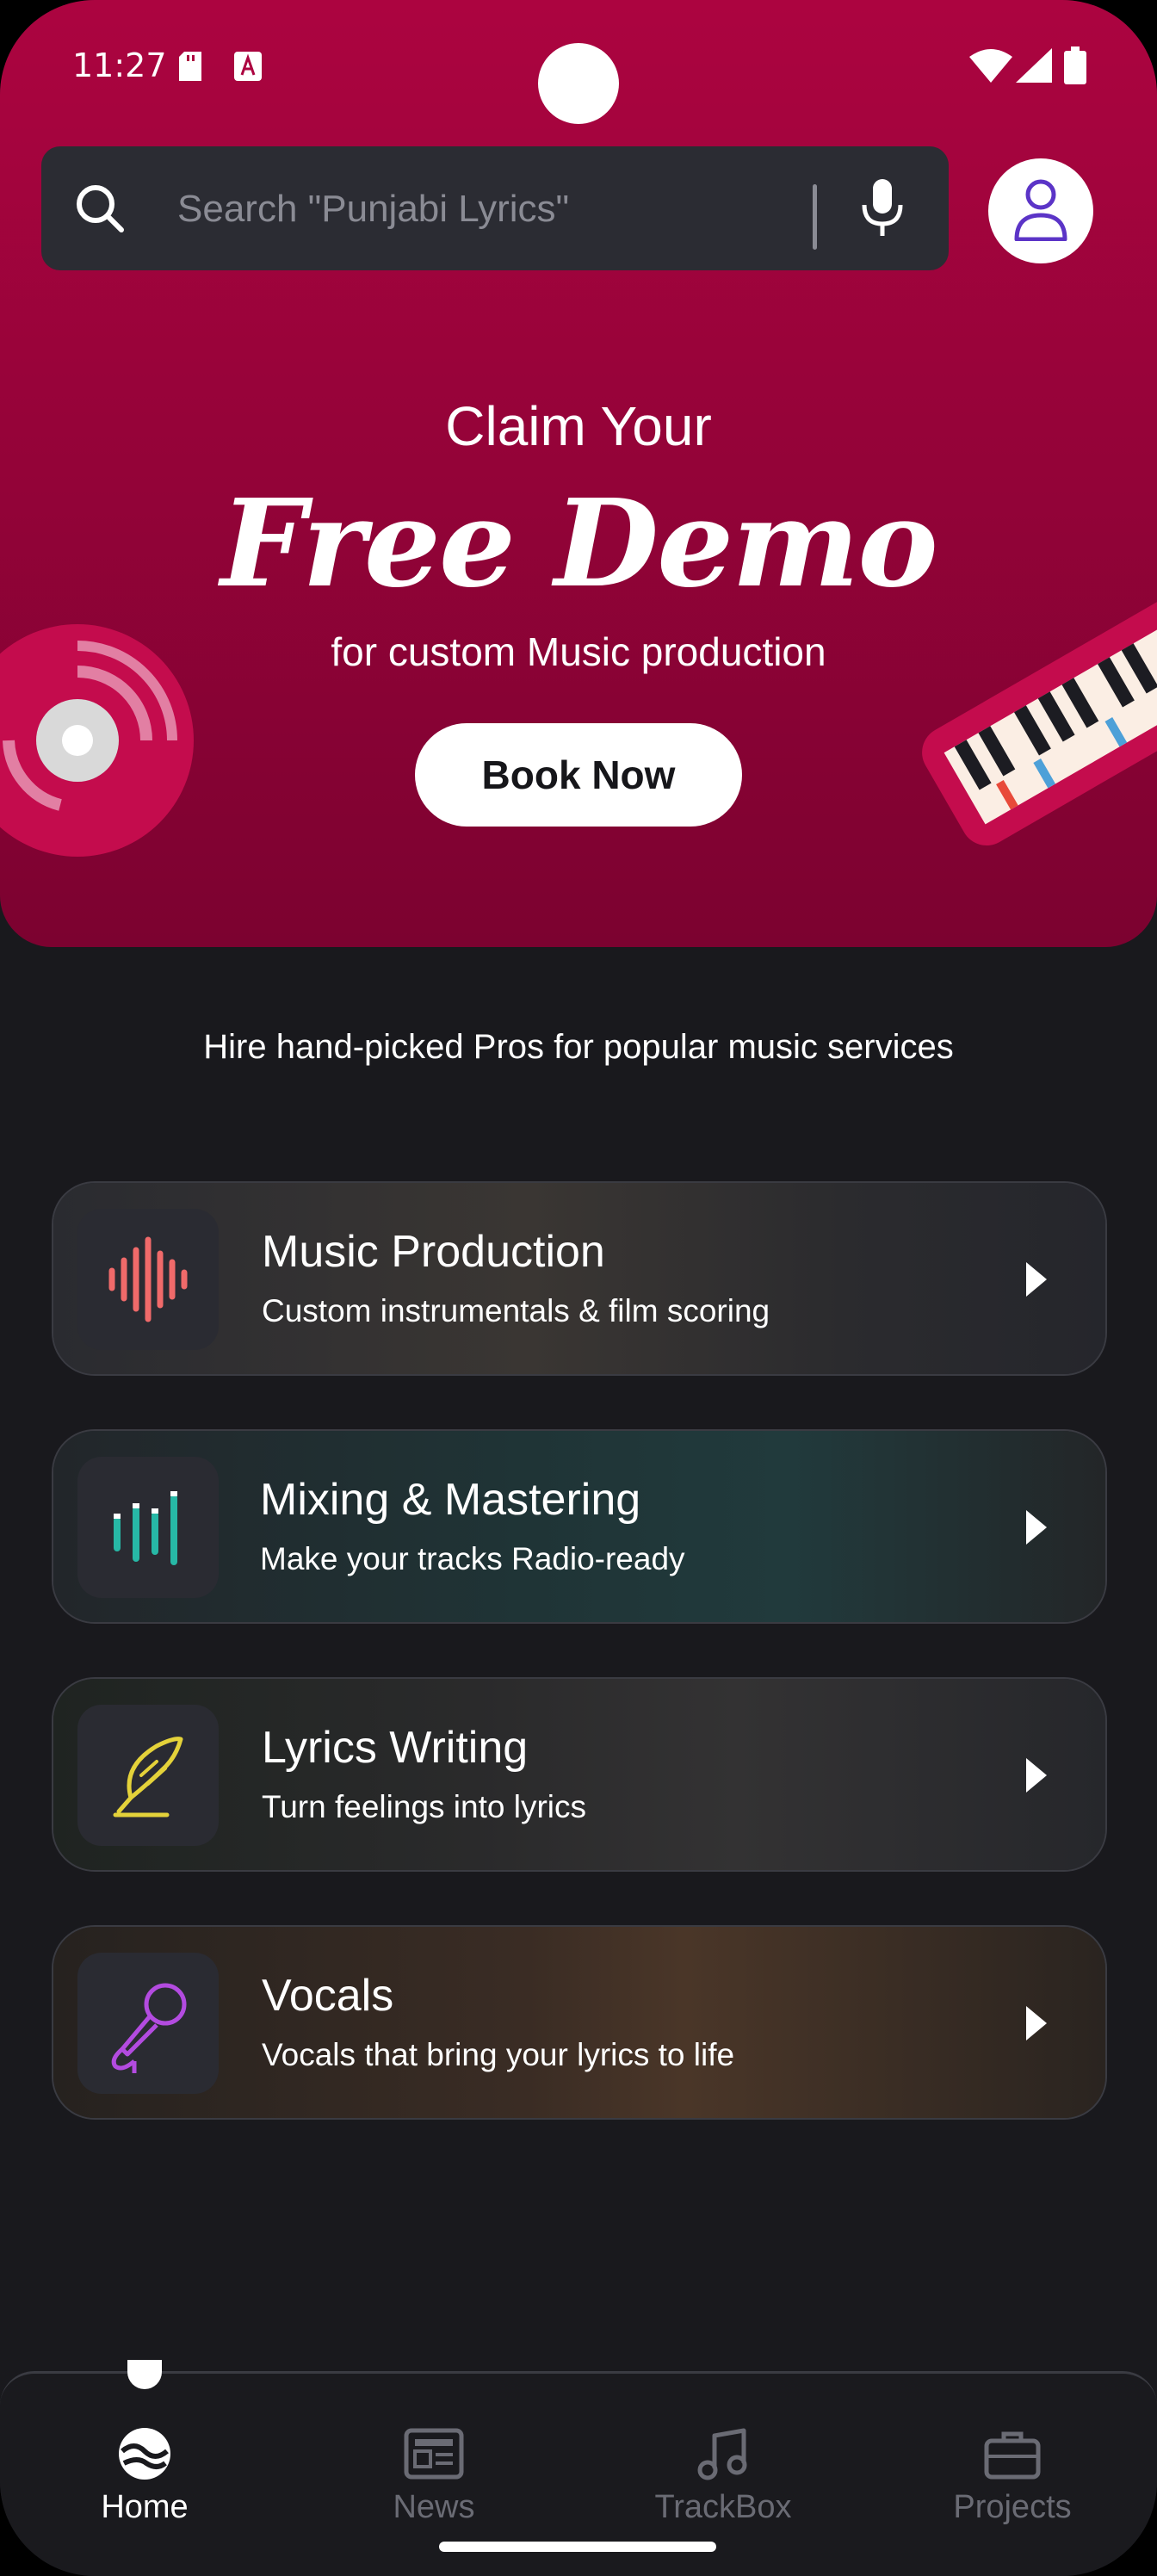  Describe the element at coordinates (991, 66) in the screenshot. I see `wifi-icon` at that location.